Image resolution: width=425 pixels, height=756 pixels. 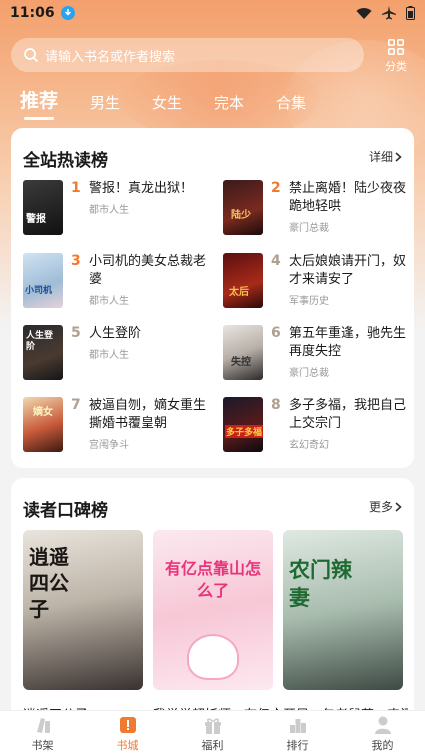 What do you see at coordinates (380, 507) in the screenshot?
I see `reader-more-label: 更多` at bounding box center [380, 507].